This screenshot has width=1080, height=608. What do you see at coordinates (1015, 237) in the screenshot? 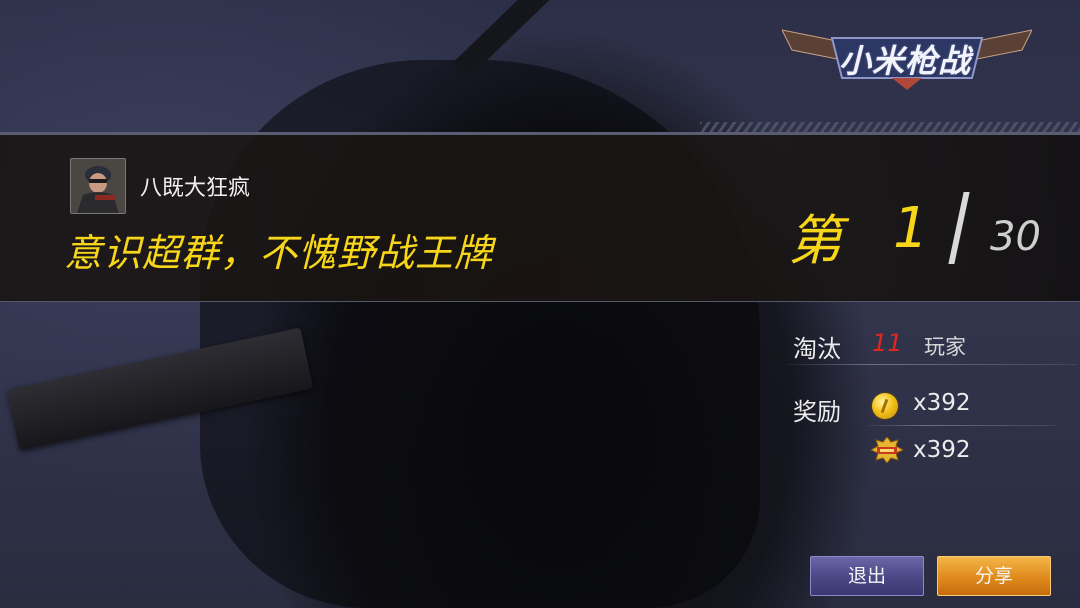
I see `rank-total: 30` at bounding box center [1015, 237].